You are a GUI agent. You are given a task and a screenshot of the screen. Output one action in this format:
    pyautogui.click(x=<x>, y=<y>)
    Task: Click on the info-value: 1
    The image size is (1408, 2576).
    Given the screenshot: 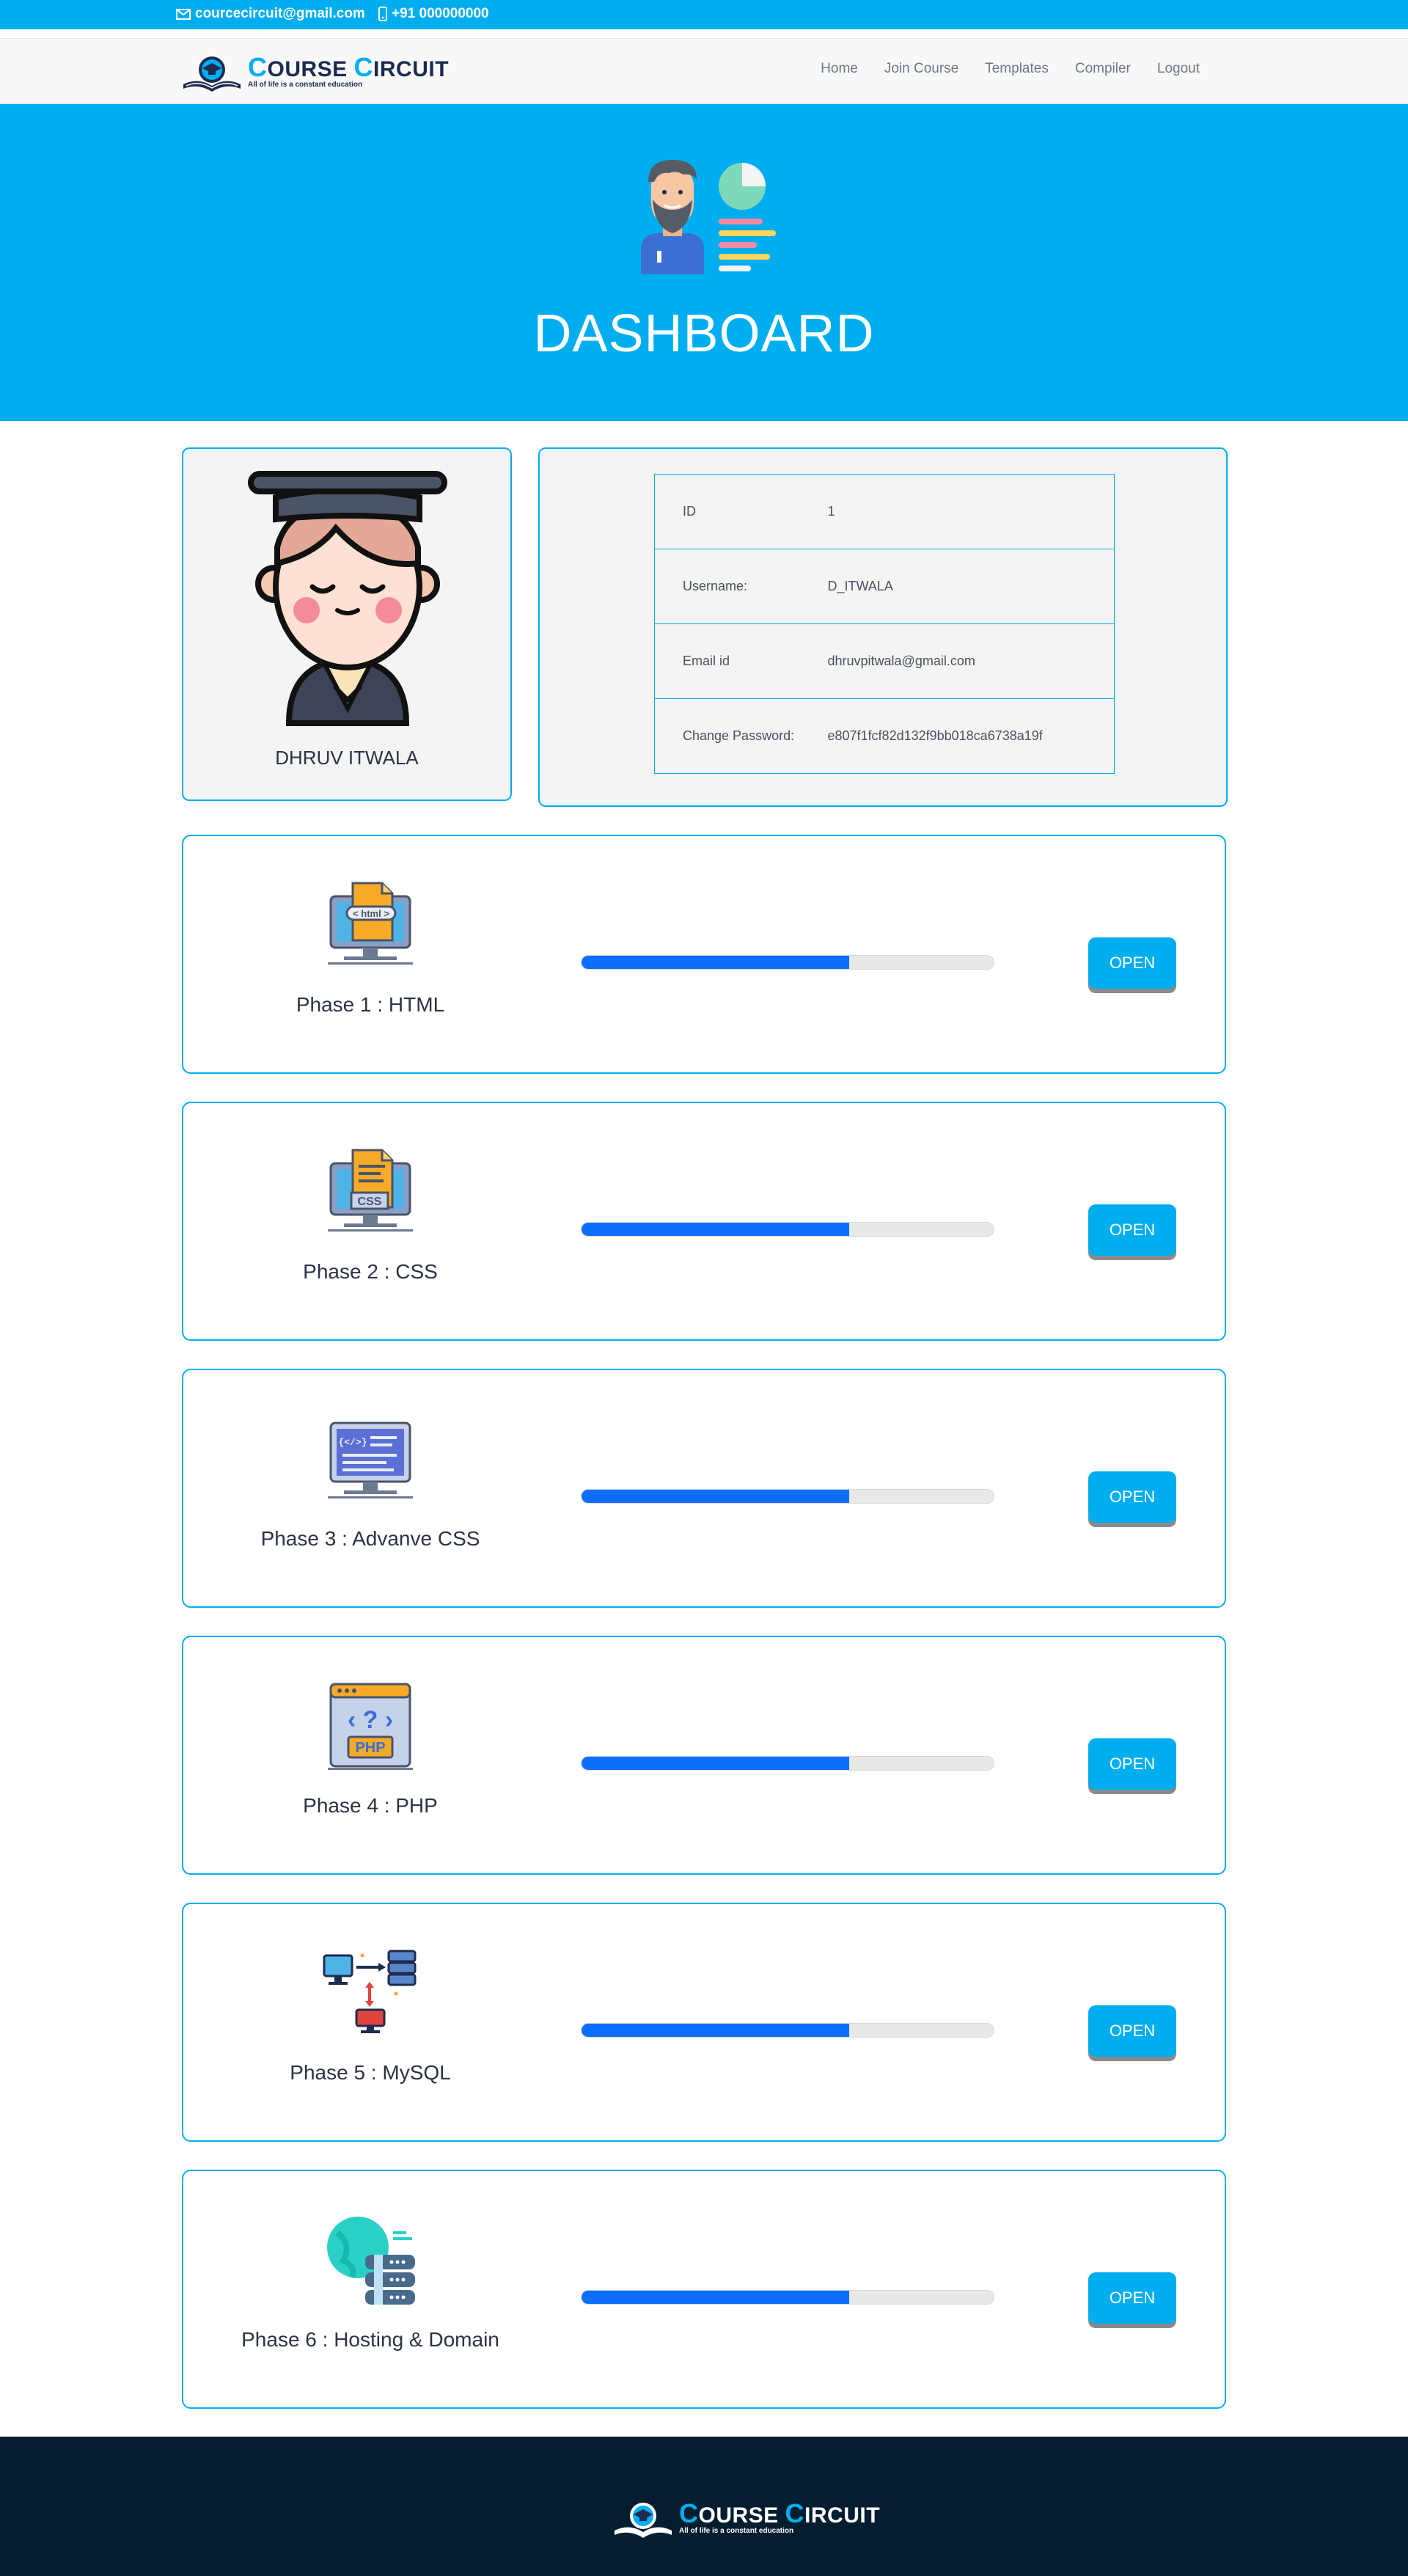 What is the action you would take?
    pyautogui.click(x=969, y=511)
    